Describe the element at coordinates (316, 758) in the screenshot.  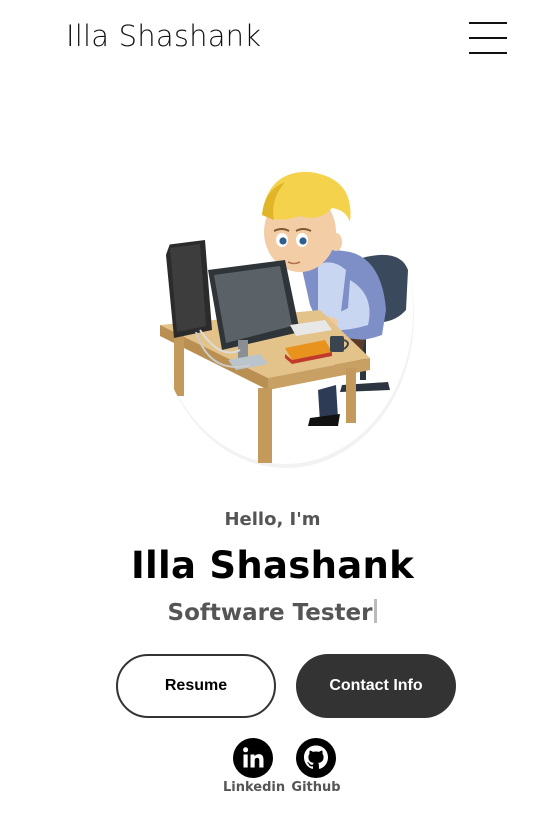
I see `github-icon` at that location.